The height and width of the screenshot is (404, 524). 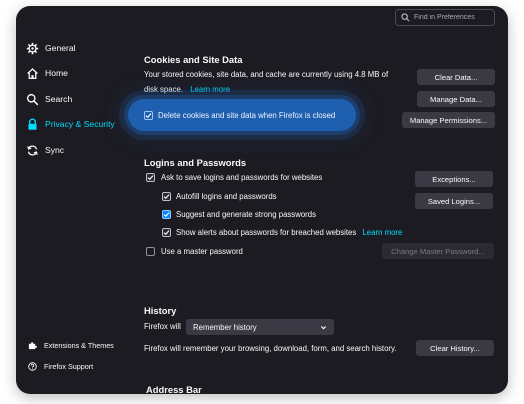 I want to click on search-input, so click(x=454, y=17).